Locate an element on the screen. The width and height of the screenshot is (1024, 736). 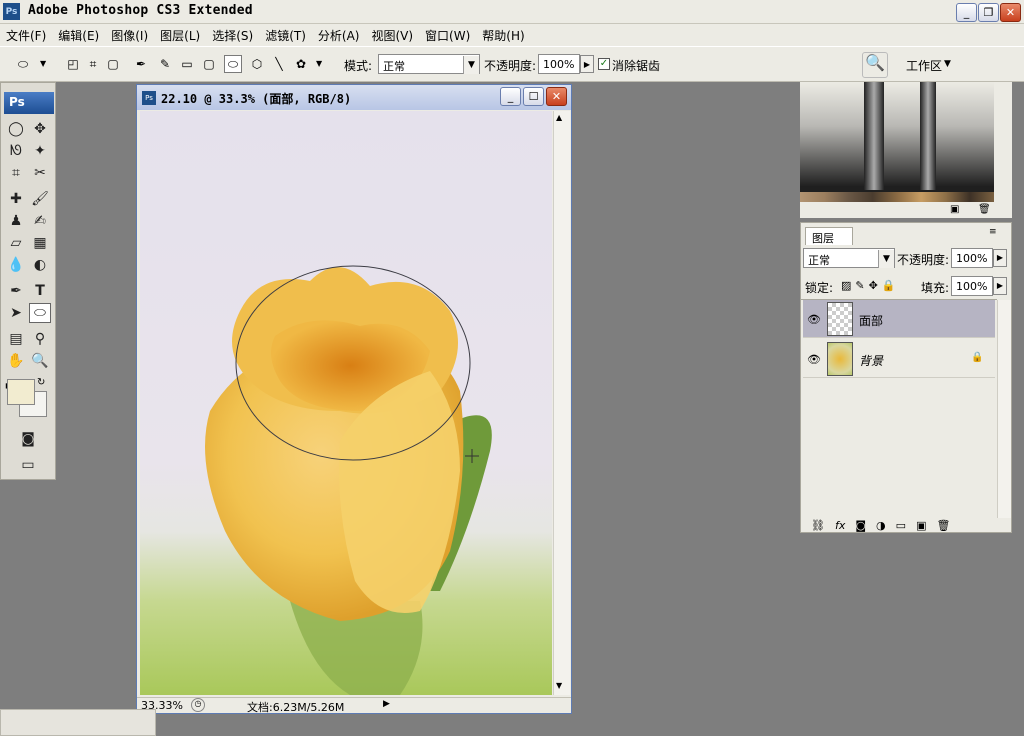
menu-view: 视图(V) is located at coordinates (392, 35).